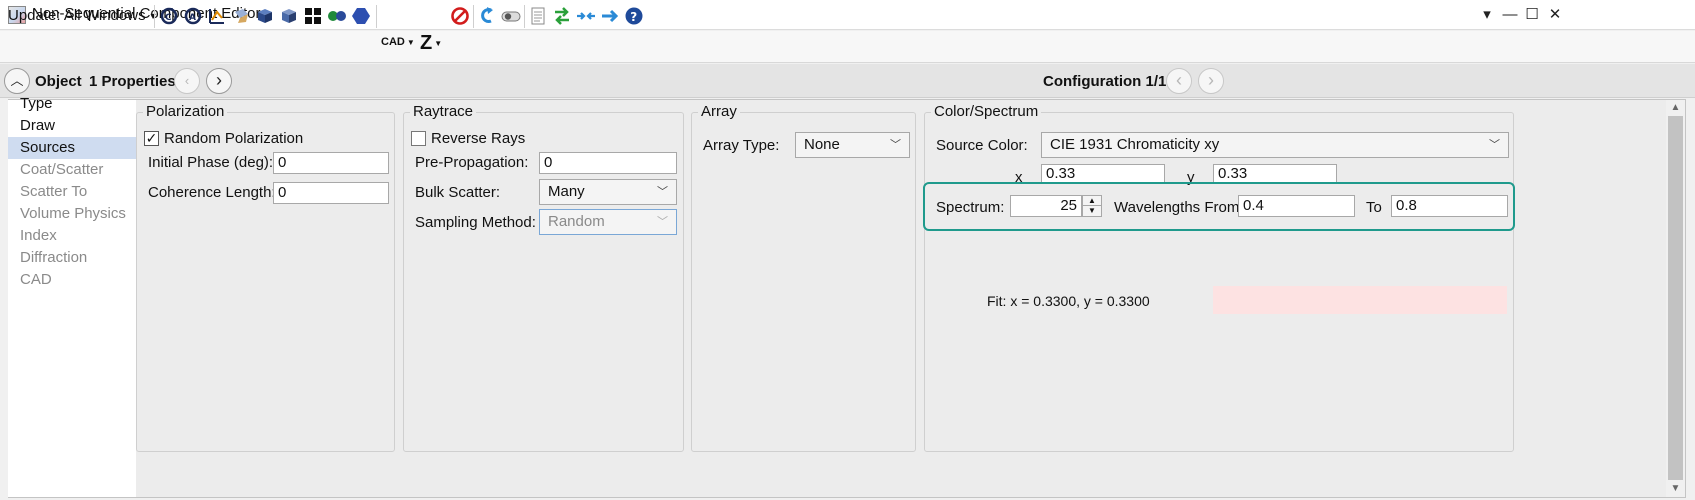  What do you see at coordinates (478, 138) in the screenshot?
I see `reverse-rays-label: Reverse Rays` at bounding box center [478, 138].